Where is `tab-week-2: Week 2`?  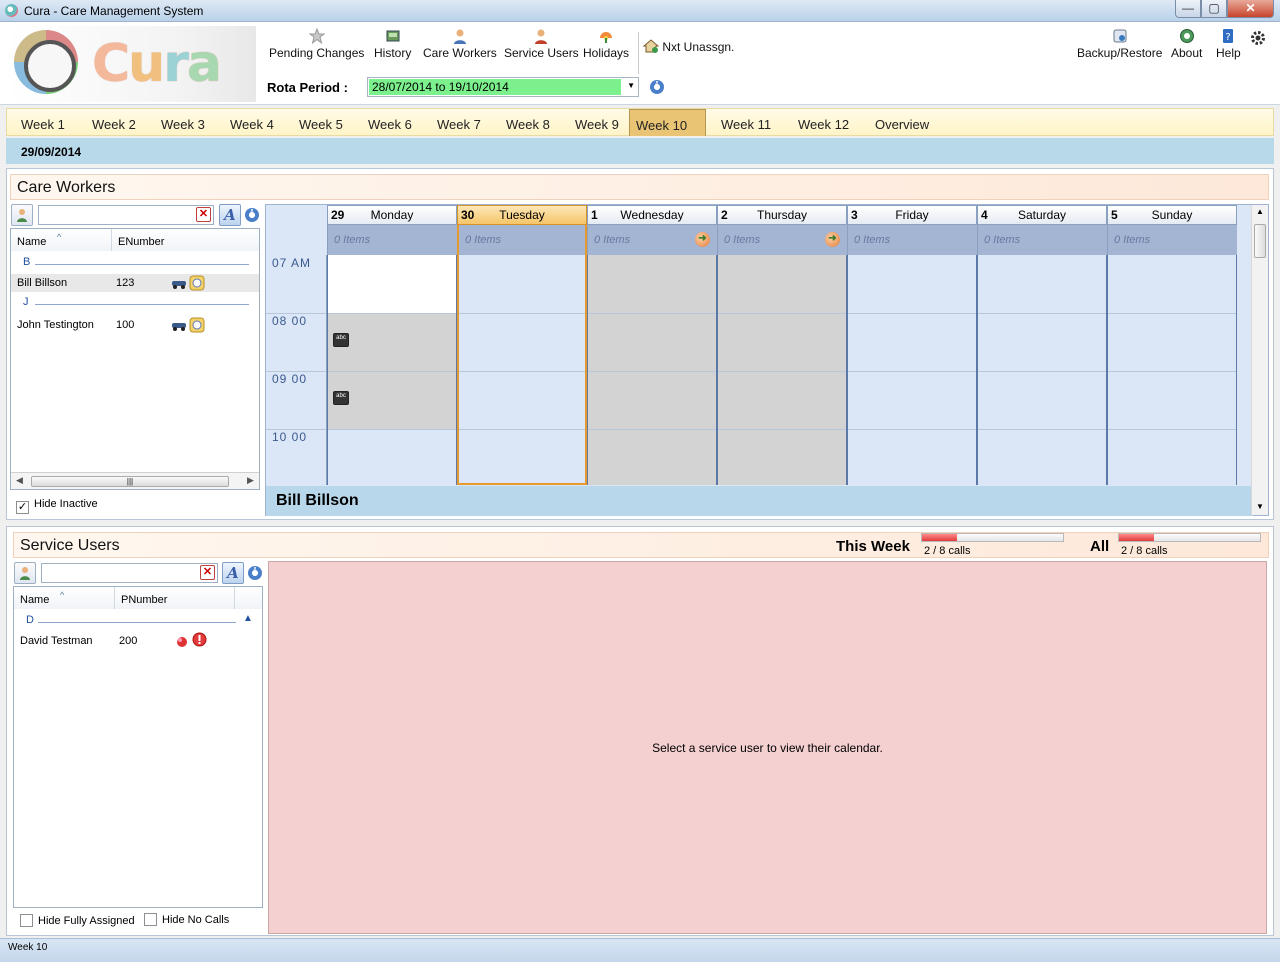 tab-week-2: Week 2 is located at coordinates (114, 122).